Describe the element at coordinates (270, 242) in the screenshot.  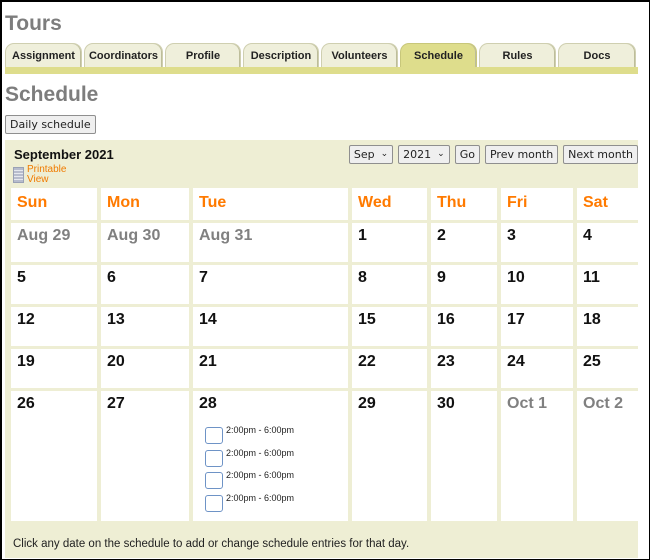
I see `day-cell: Aug 31` at that location.